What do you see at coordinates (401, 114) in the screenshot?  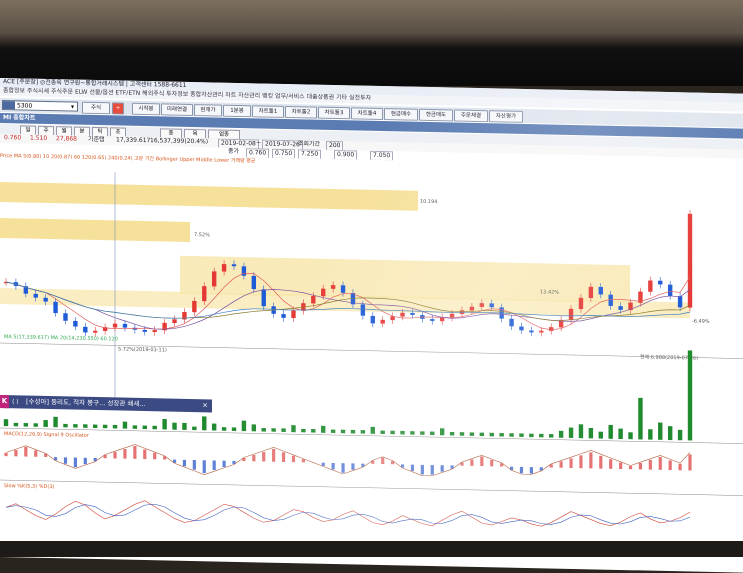 I see `btn-buy: 현금매수` at bounding box center [401, 114].